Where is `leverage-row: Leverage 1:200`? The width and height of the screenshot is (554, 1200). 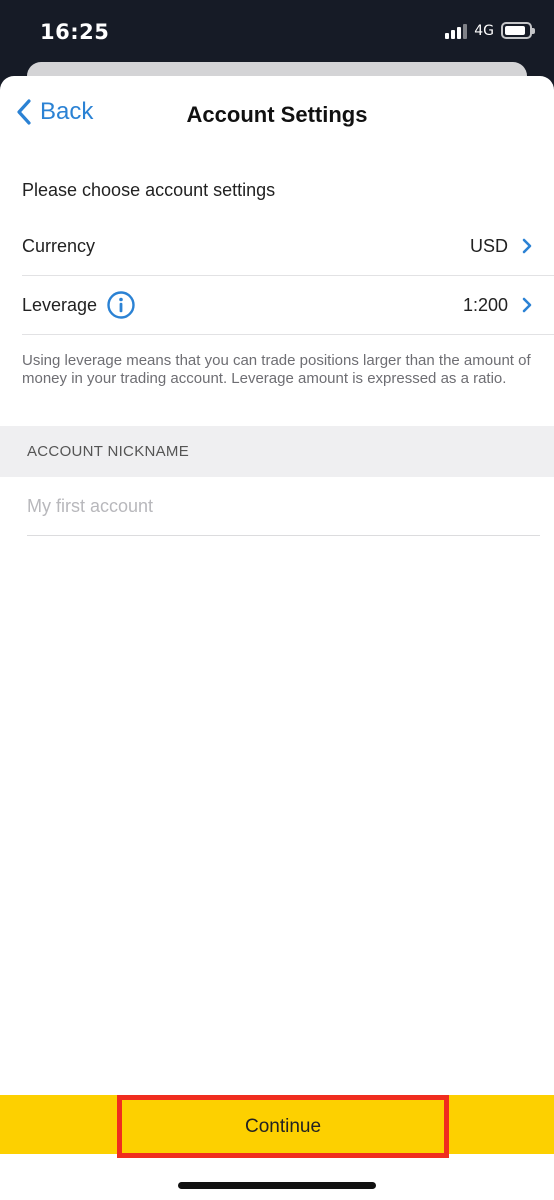 leverage-row: Leverage 1:200 is located at coordinates (288, 305).